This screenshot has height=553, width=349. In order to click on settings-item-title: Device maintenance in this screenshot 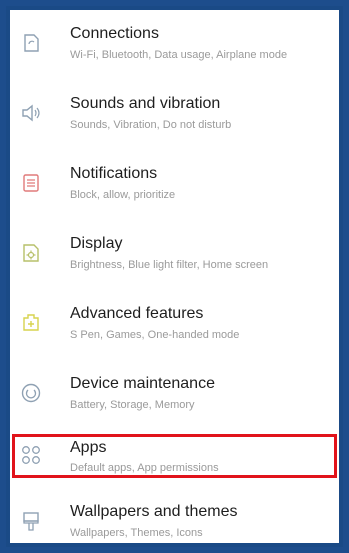, I will do `click(142, 383)`.